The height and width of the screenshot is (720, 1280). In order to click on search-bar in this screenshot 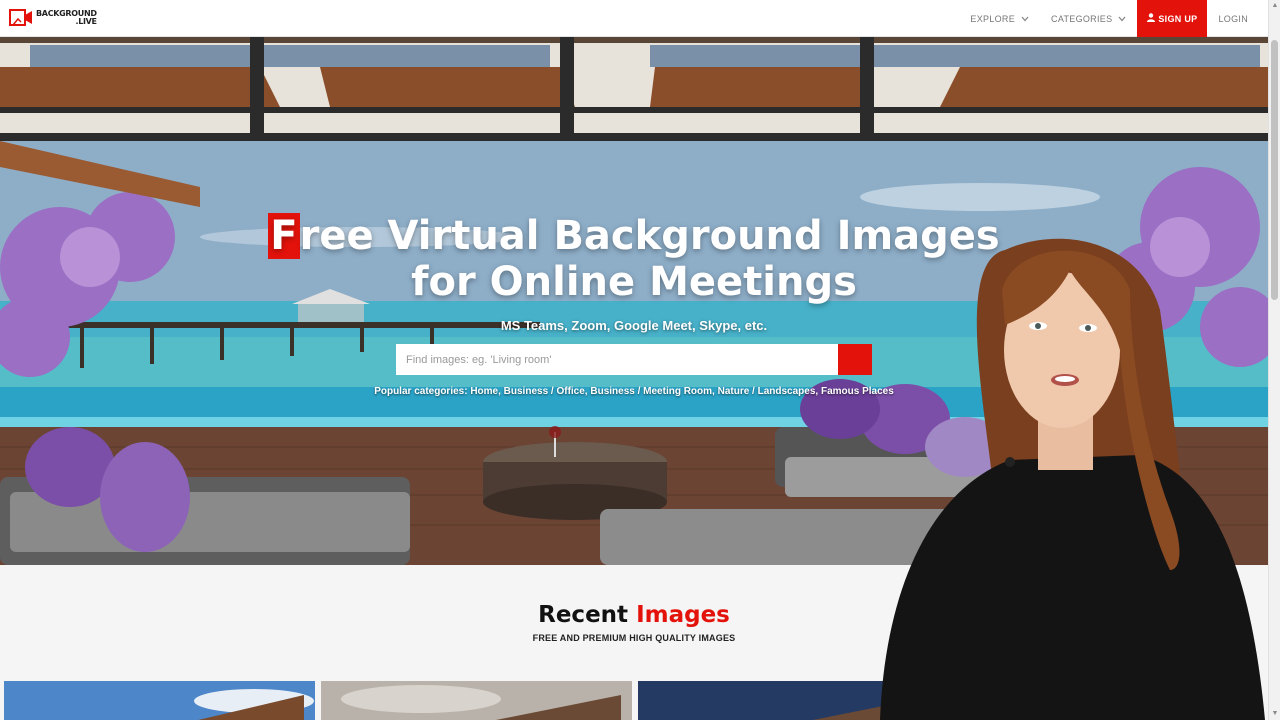, I will do `click(634, 359)`.